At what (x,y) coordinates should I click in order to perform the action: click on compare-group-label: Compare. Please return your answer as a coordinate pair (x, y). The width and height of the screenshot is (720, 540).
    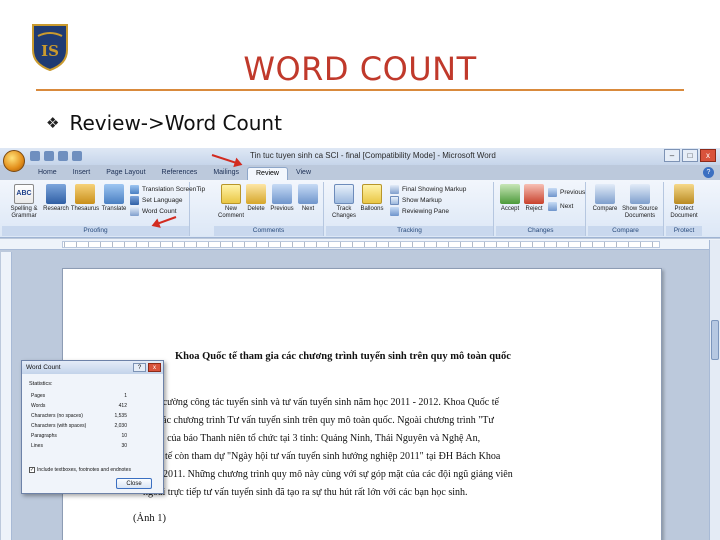
    Looking at the image, I should click on (625, 231).